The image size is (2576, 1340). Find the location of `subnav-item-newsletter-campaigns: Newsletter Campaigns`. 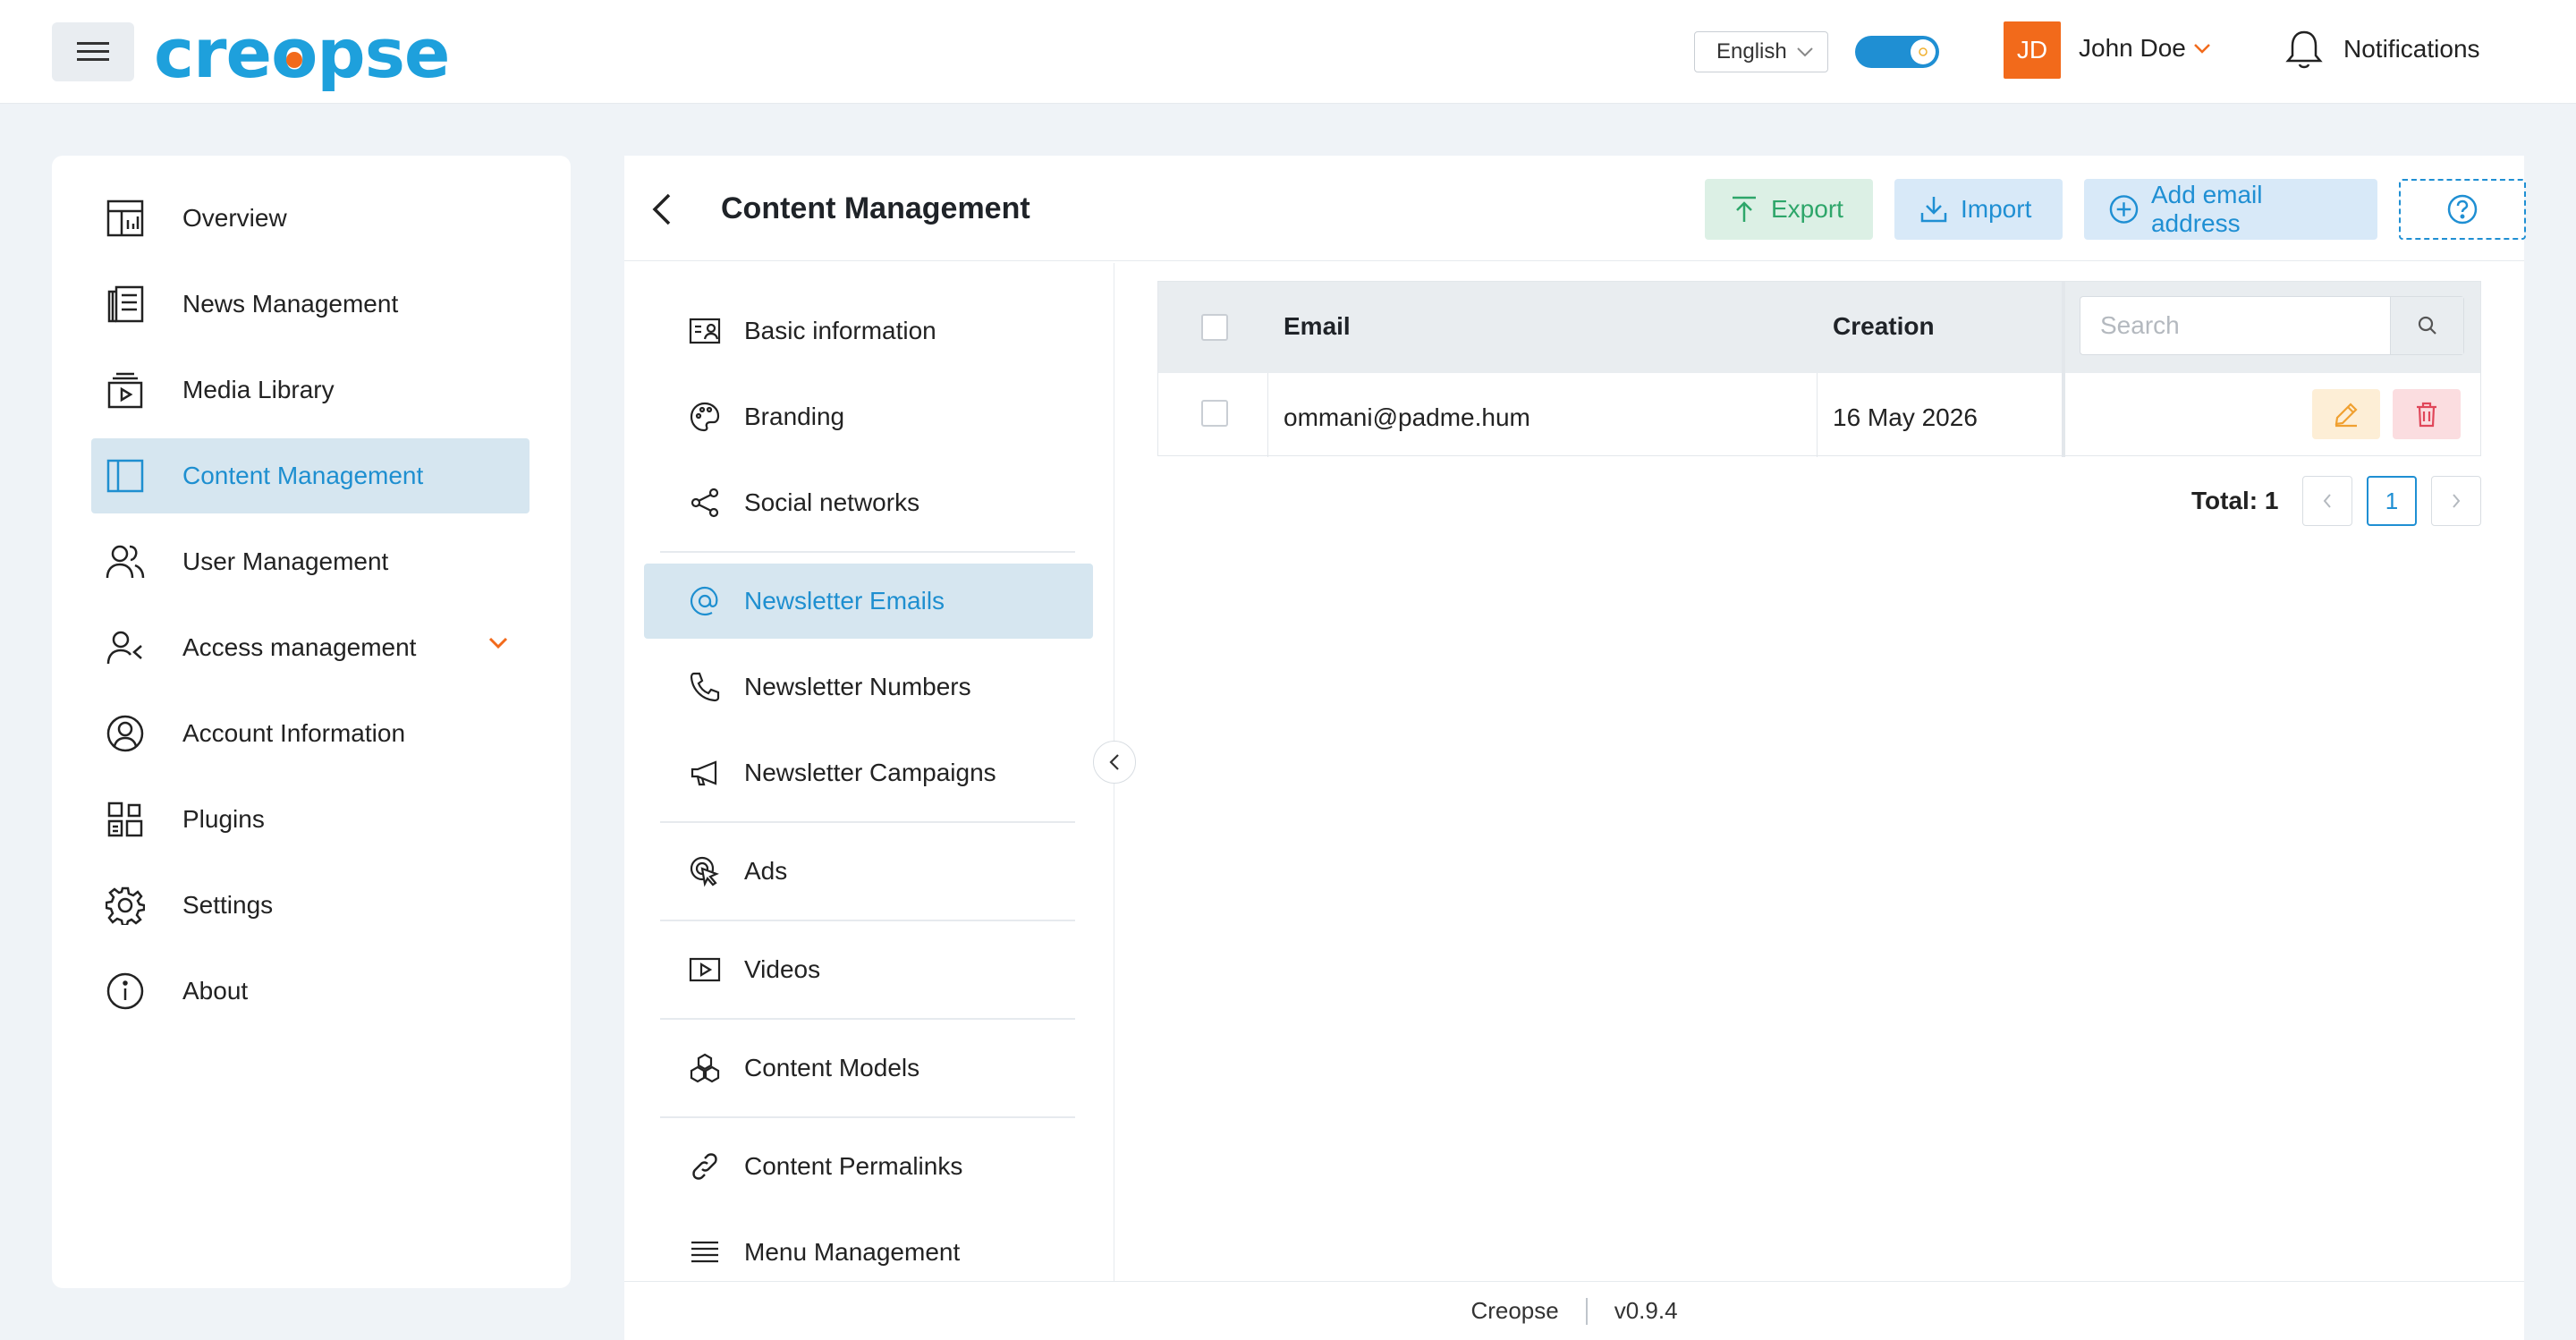

subnav-item-newsletter-campaigns: Newsletter Campaigns is located at coordinates (868, 772).